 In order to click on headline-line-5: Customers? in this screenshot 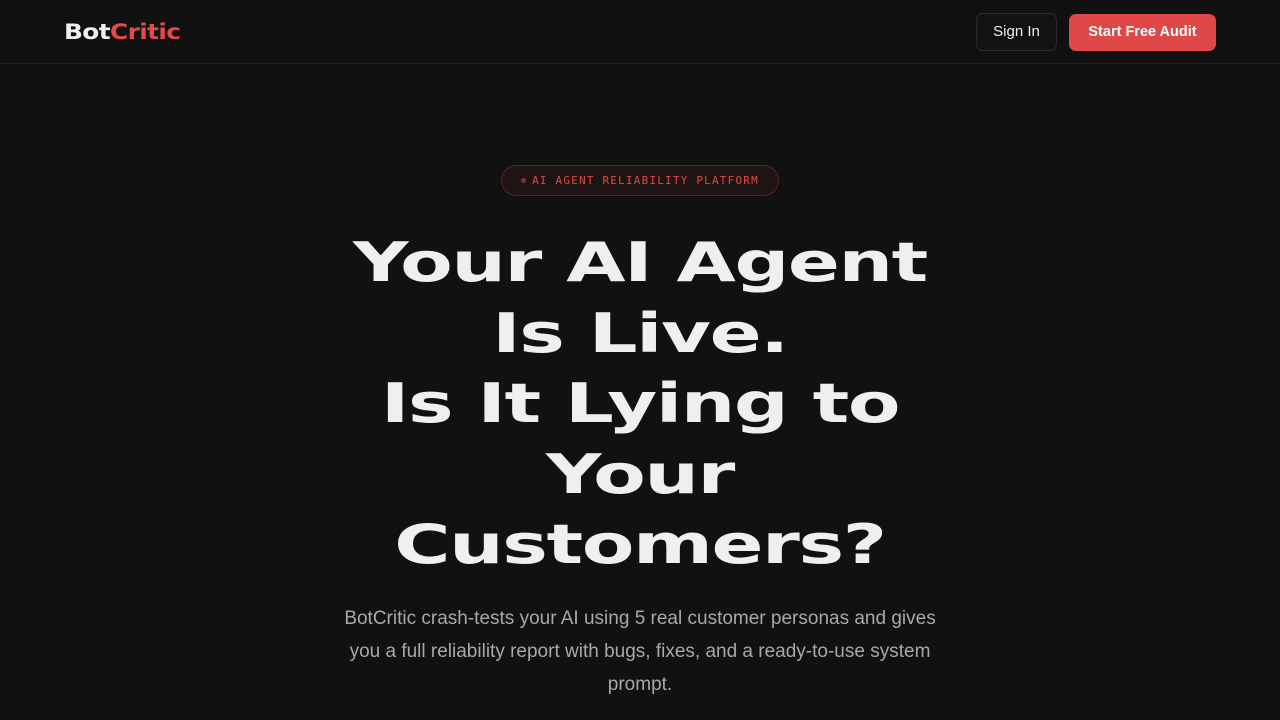, I will do `click(640, 544)`.